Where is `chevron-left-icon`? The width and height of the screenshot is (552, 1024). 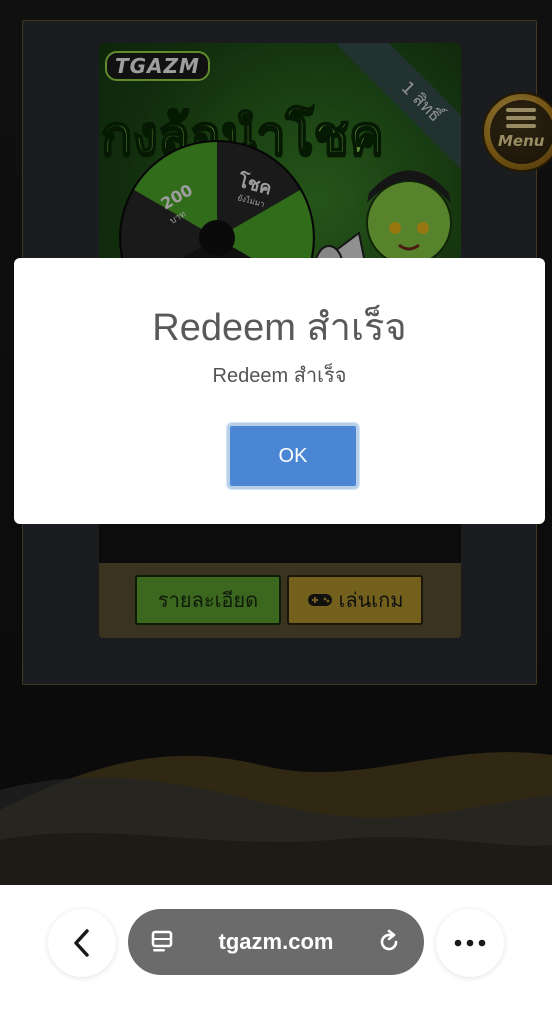 chevron-left-icon is located at coordinates (81, 943).